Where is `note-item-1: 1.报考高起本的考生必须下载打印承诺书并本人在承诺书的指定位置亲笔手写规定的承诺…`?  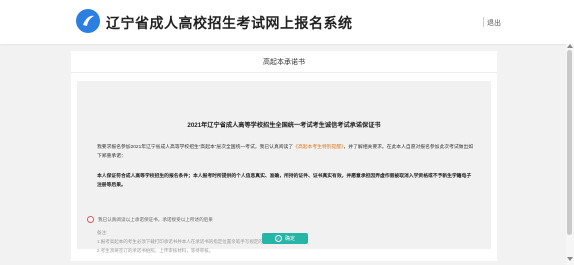 note-item-1: 1.报考高起本的考生必须下载打印承诺书并本人在承诺书的指定位置亲笔手写规定的承诺… is located at coordinates (191, 241).